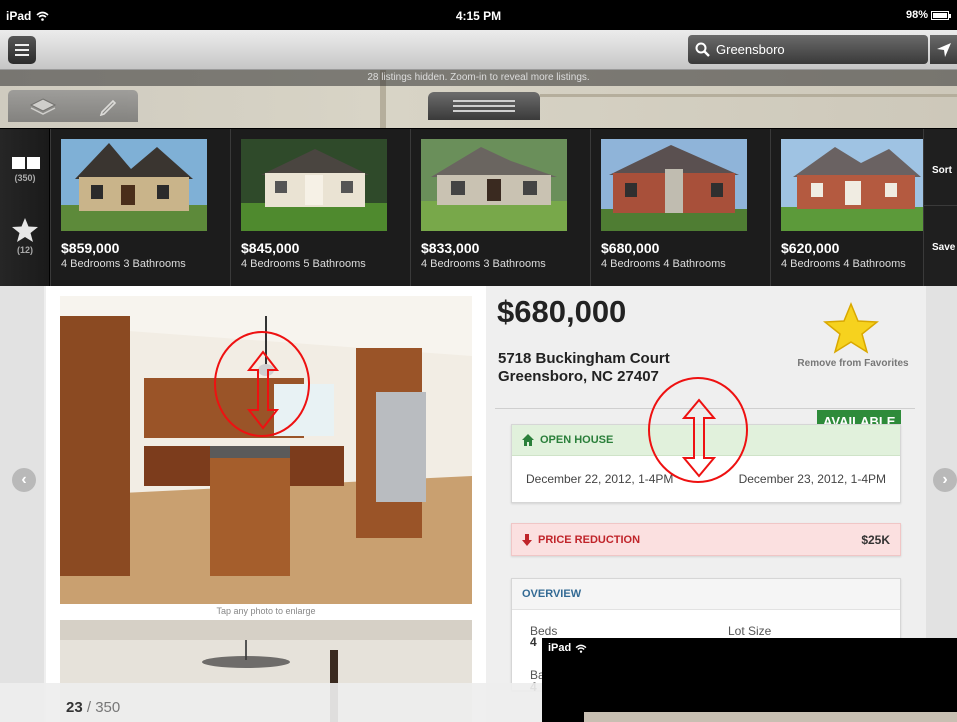  Describe the element at coordinates (750, 49) in the screenshot. I see `search-input-value: Greensboro` at that location.